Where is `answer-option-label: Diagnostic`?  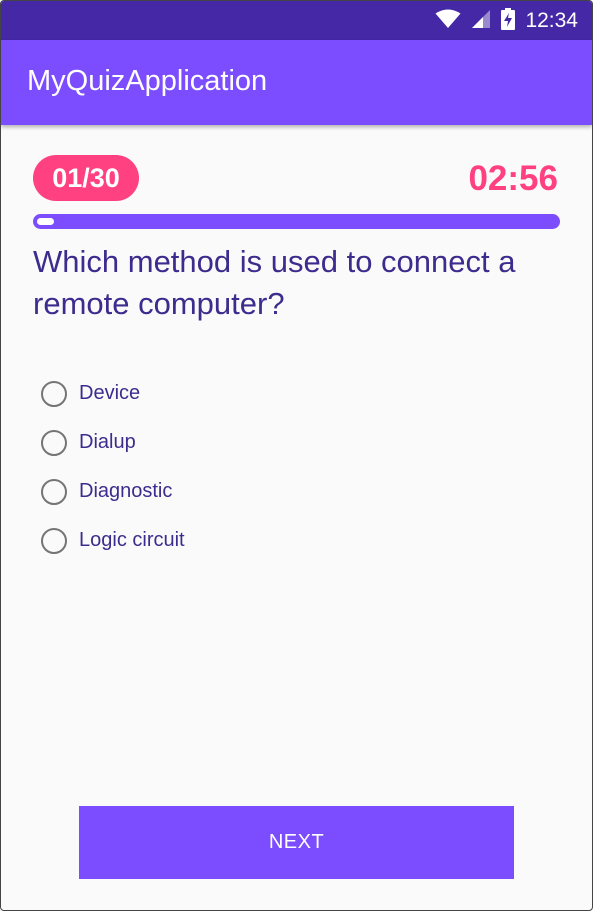 answer-option-label: Diagnostic is located at coordinates (126, 491).